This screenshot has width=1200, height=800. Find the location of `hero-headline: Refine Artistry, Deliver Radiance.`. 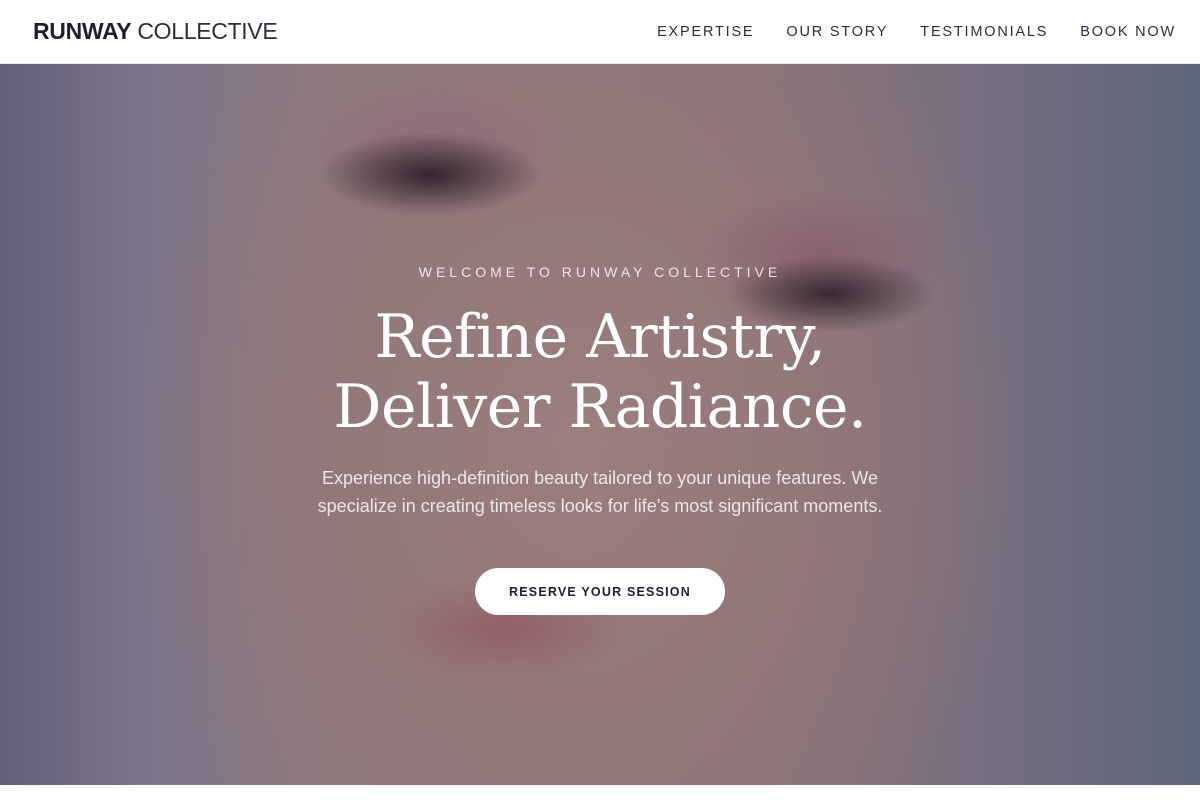

hero-headline: Refine Artistry, Deliver Radiance. is located at coordinates (600, 372).